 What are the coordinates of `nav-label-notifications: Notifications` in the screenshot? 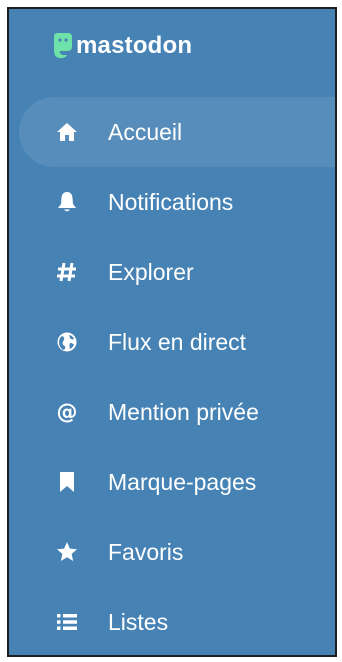 It's located at (171, 202).